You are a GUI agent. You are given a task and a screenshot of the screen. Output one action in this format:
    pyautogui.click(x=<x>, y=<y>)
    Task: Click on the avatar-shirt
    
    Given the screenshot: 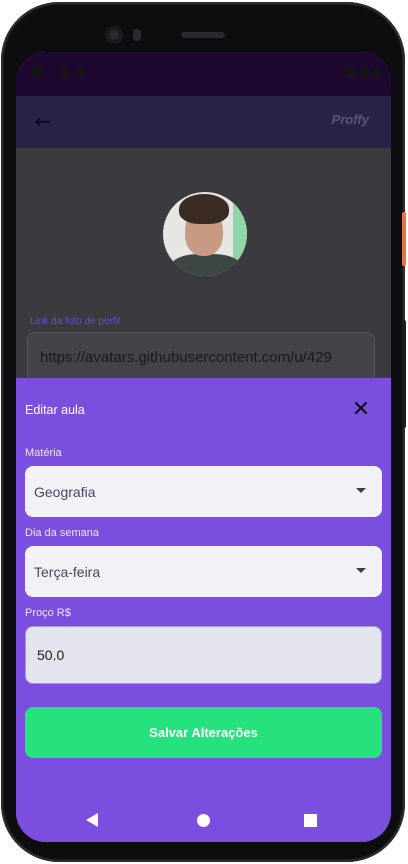 What is the action you would take?
    pyautogui.click(x=206, y=265)
    